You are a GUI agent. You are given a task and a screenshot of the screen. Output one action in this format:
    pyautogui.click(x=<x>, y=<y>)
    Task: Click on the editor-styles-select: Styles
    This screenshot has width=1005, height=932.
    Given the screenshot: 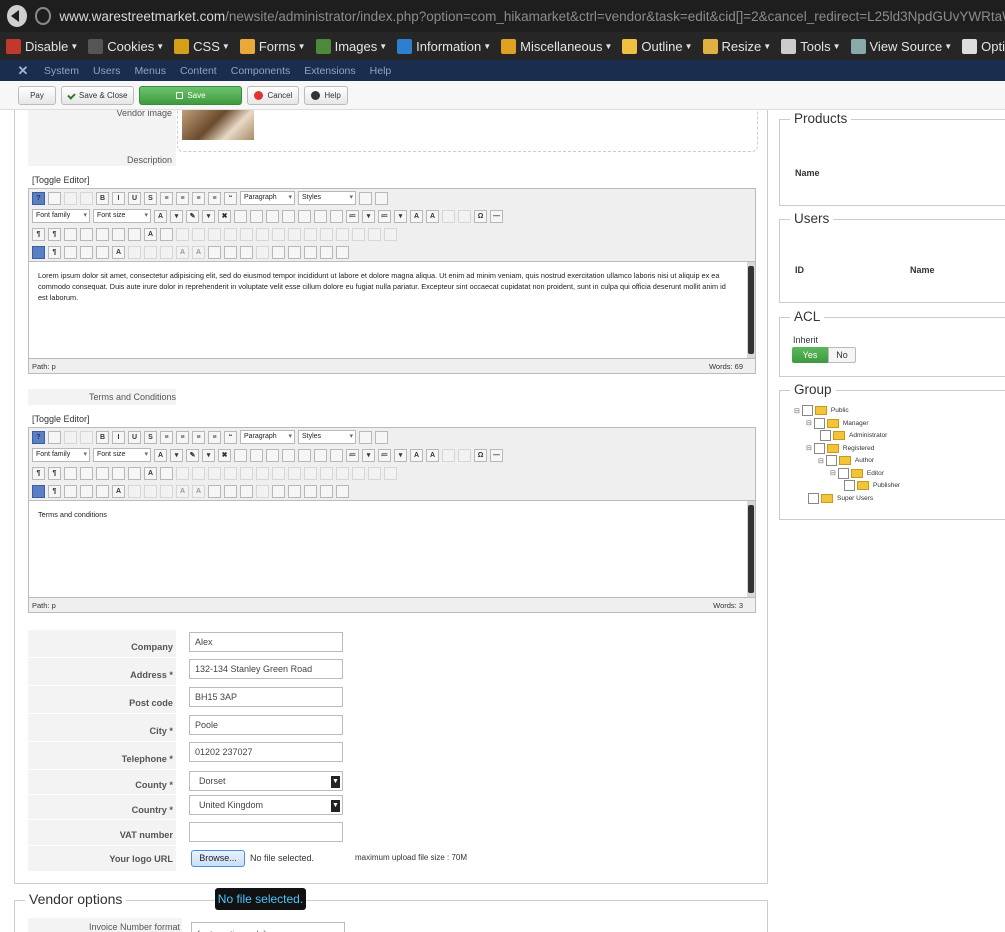 What is the action you would take?
    pyautogui.click(x=327, y=198)
    